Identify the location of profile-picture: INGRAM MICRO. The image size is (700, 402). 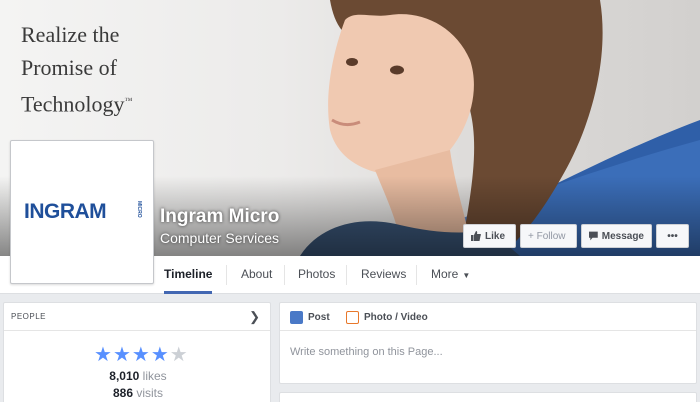
(82, 212).